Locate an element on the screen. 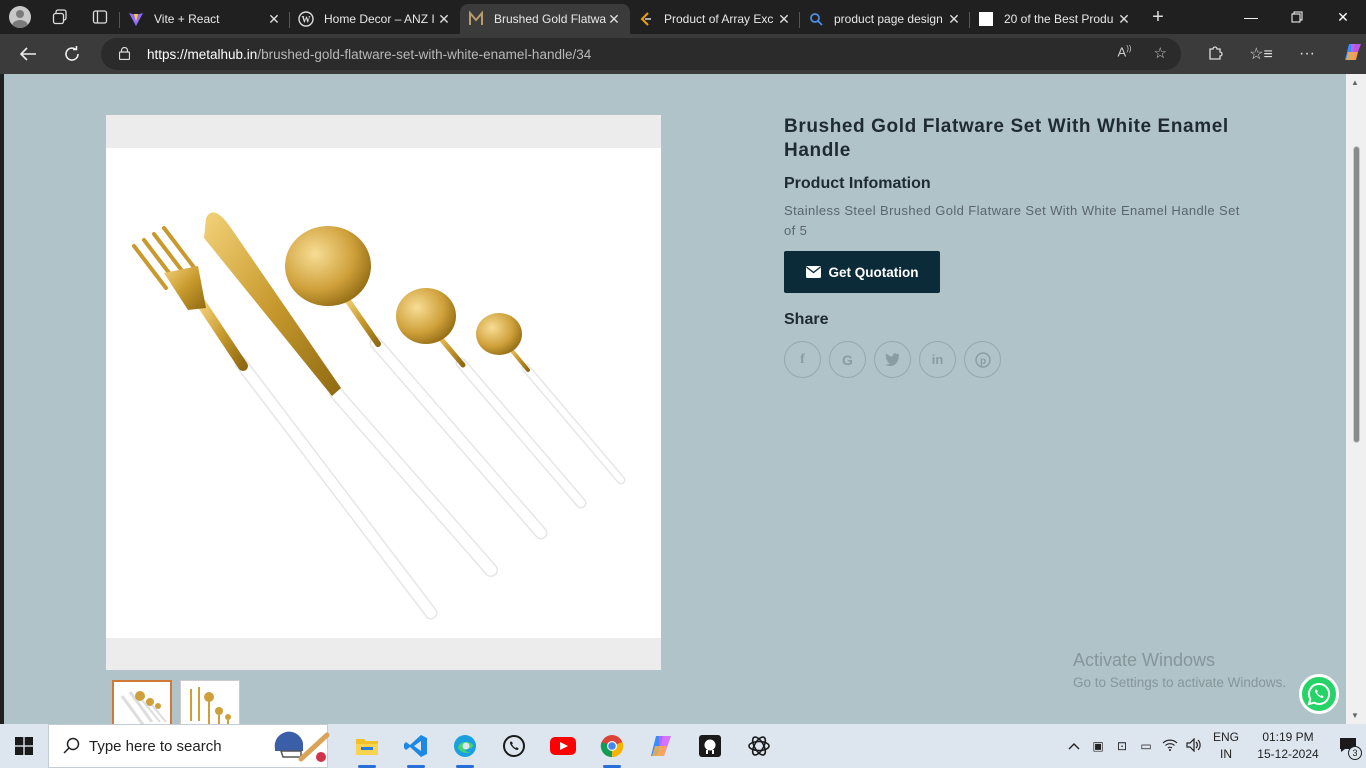 This screenshot has height=768, width=1366. chevron-up-icon is located at coordinates (1074, 746).